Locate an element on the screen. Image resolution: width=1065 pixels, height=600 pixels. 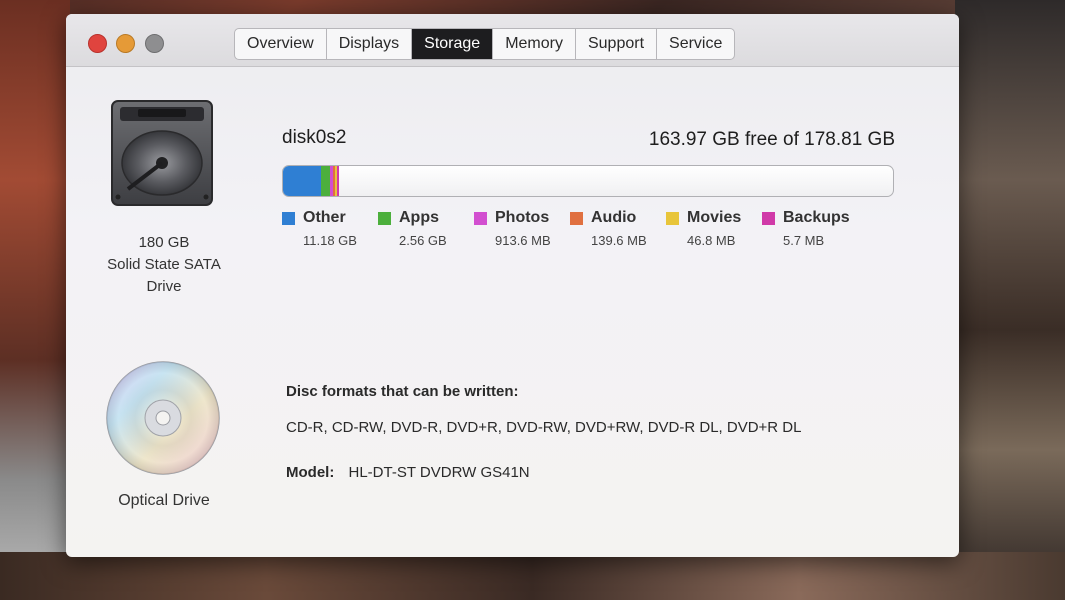
legend-item-backups: Backups 5.7 MB is located at coordinates (810, 228).